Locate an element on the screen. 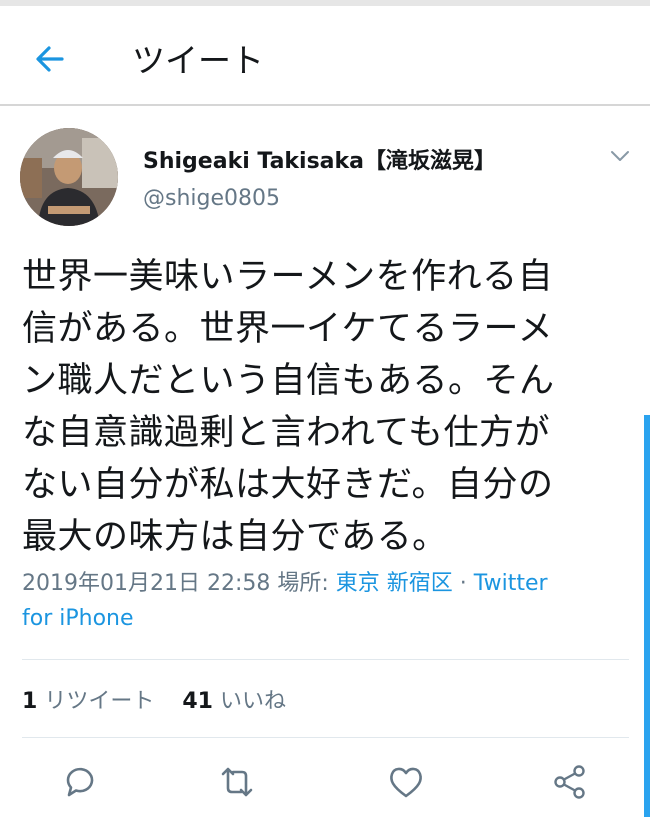  retweets-label: リツイート is located at coordinates (99, 701).